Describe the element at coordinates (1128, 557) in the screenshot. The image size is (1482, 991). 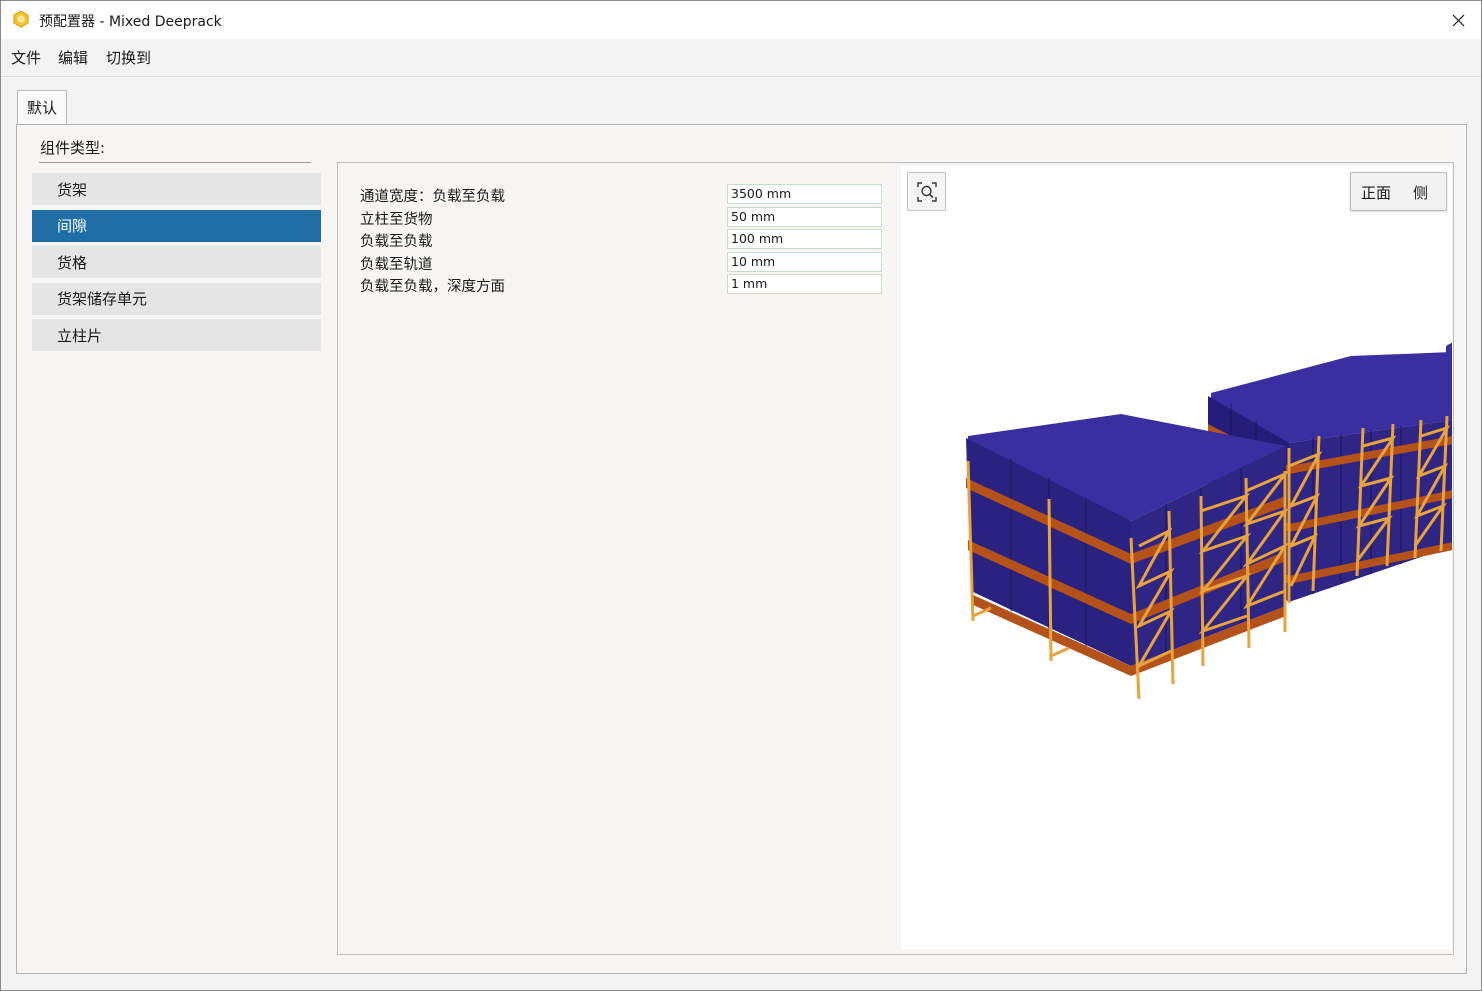
I see `front-rack-block` at that location.